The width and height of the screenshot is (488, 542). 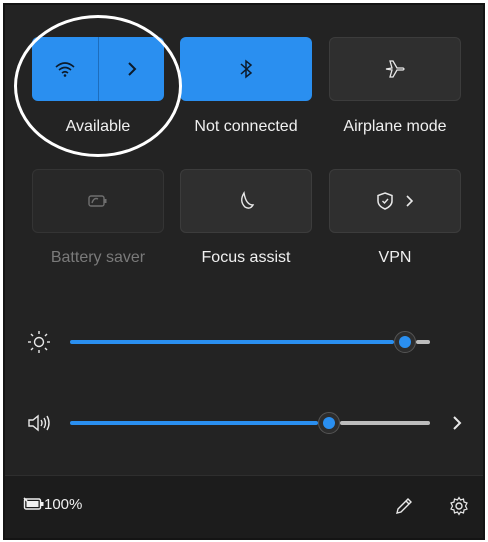 What do you see at coordinates (329, 423) in the screenshot?
I see `volume-thumb` at bounding box center [329, 423].